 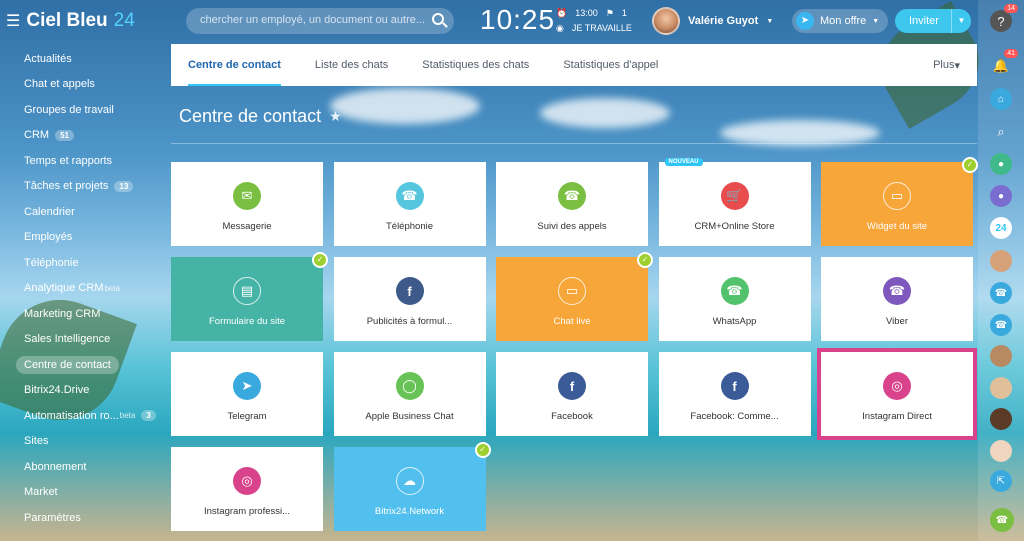 What do you see at coordinates (80, 416) in the screenshot?
I see `sidebar-item: Automatisation ro... beta 3` at bounding box center [80, 416].